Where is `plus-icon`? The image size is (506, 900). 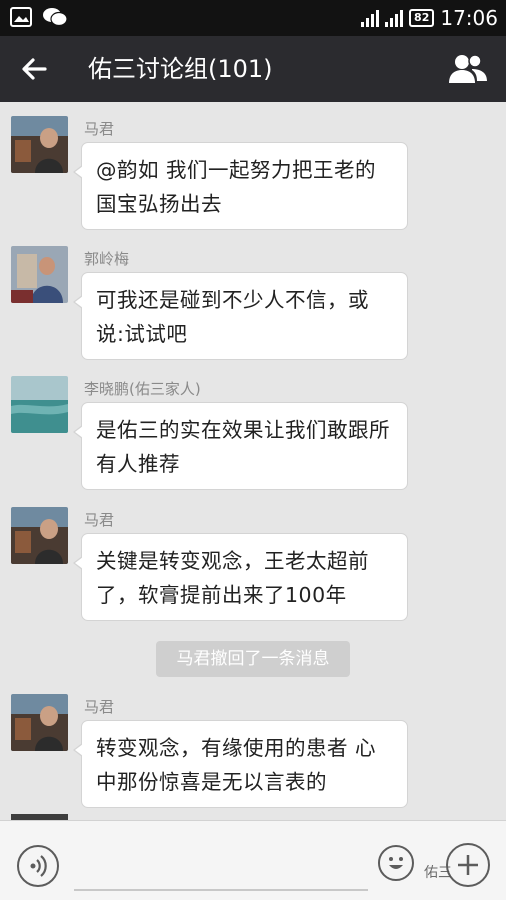
plus-icon is located at coordinates (468, 865).